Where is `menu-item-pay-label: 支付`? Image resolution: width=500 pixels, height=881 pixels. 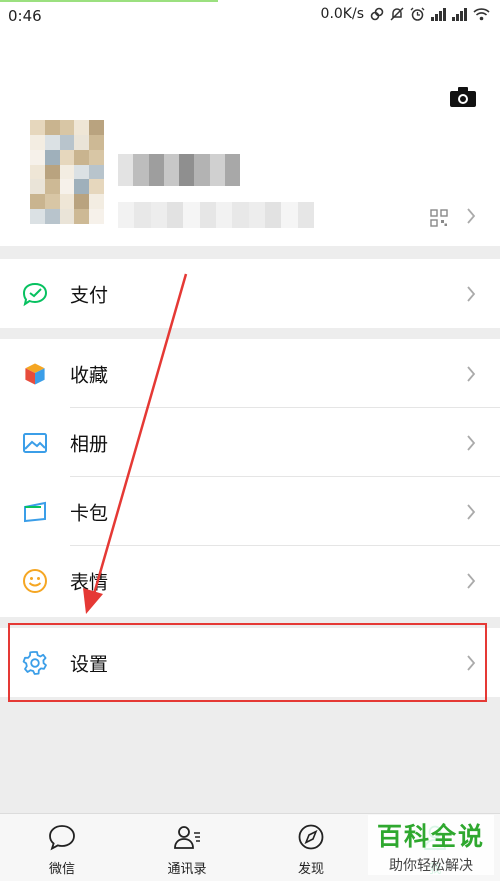
menu-item-pay-label: 支付 is located at coordinates (89, 295).